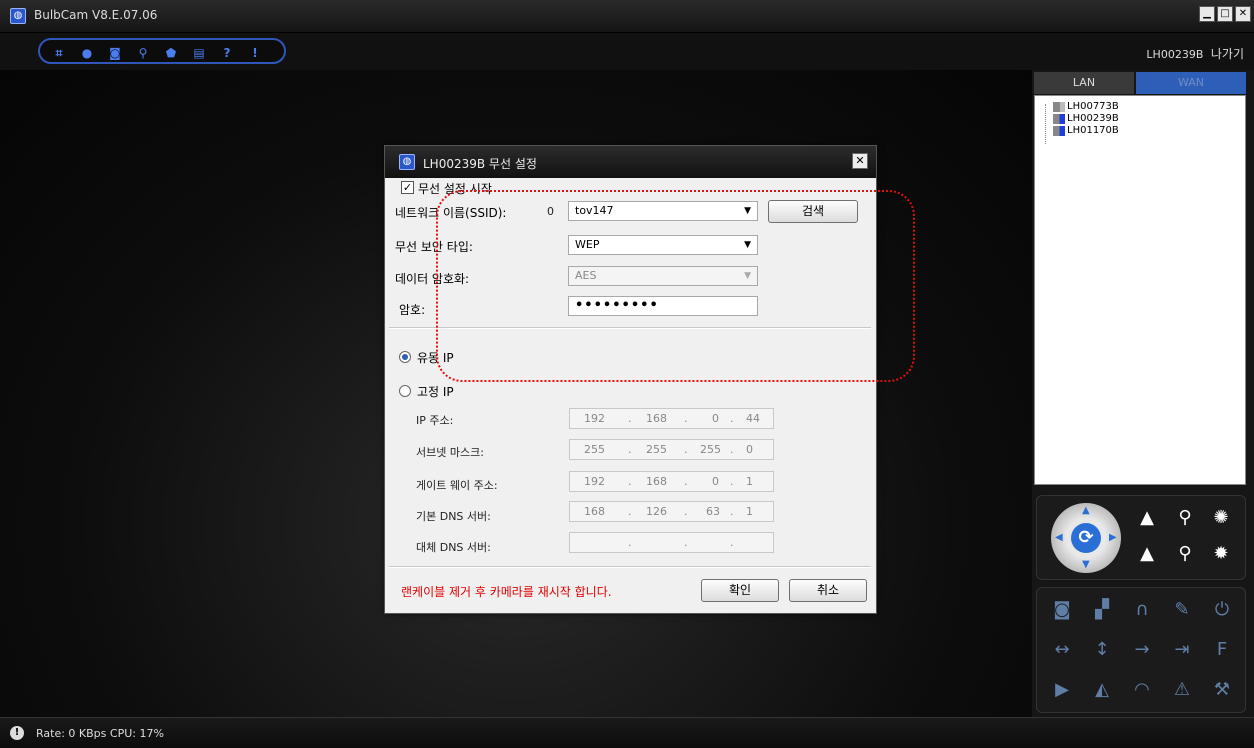  I want to click on dialog-title-bar: ◍ LH00239B 무선 설정 ✕, so click(630, 162).